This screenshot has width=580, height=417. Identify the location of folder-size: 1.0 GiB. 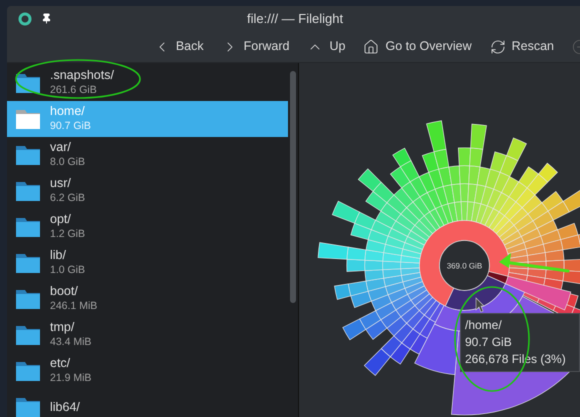
(68, 270).